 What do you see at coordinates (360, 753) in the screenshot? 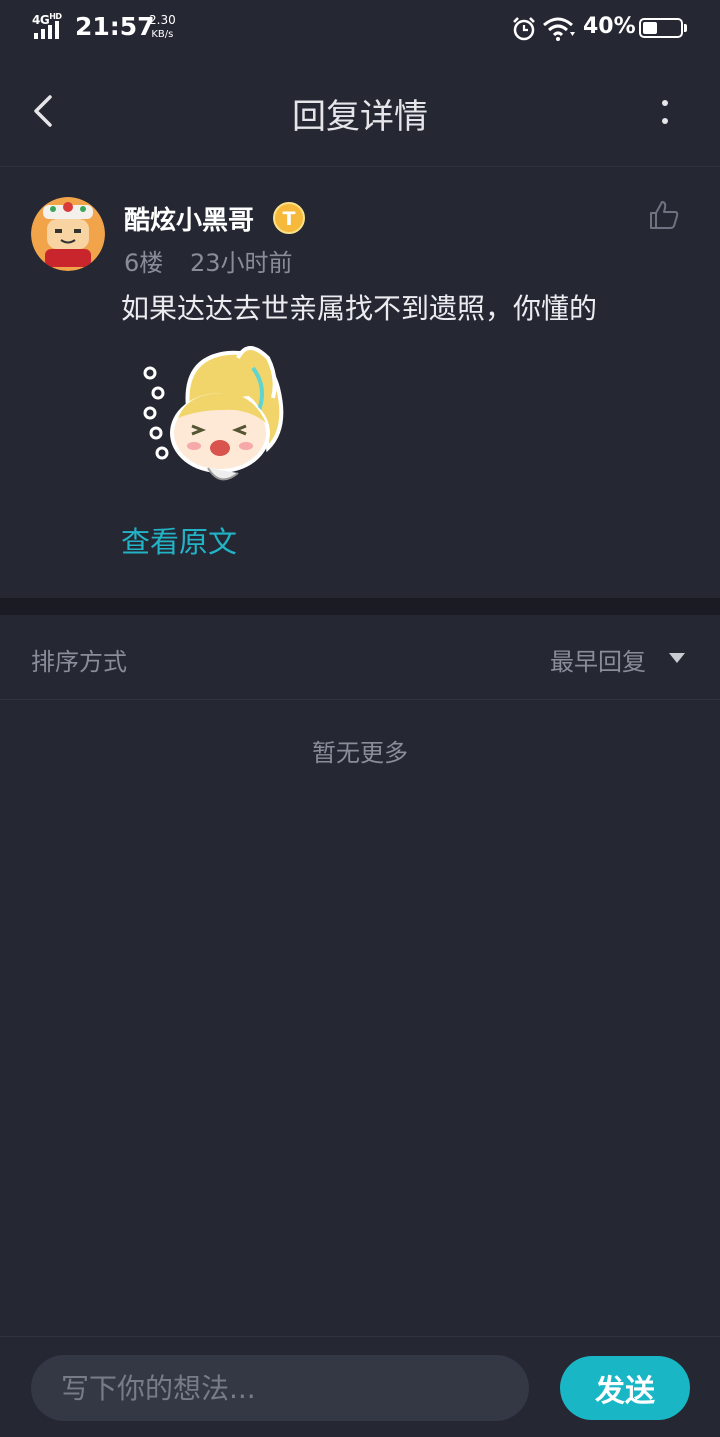
I see `empty-state-text: 暂无更多` at bounding box center [360, 753].